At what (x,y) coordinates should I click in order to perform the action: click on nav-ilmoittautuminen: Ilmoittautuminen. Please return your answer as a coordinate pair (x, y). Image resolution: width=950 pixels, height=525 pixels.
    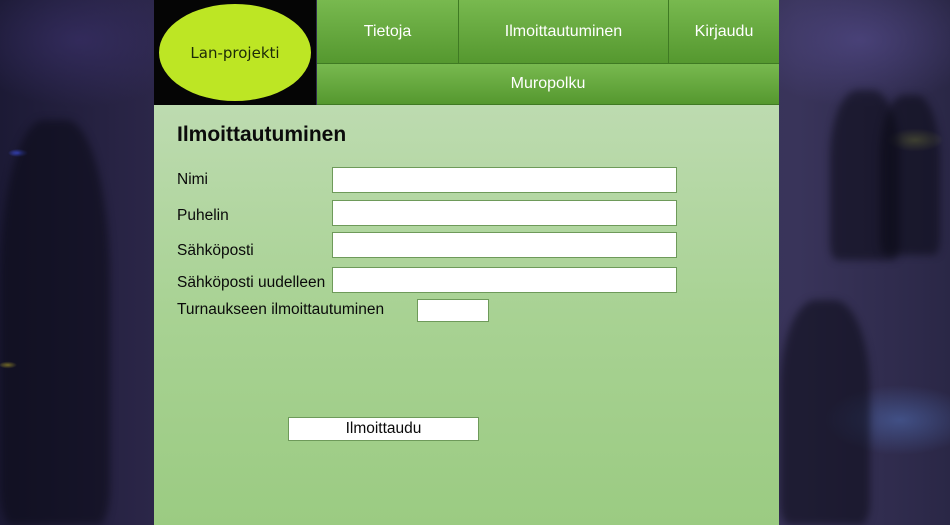
    Looking at the image, I should click on (564, 32).